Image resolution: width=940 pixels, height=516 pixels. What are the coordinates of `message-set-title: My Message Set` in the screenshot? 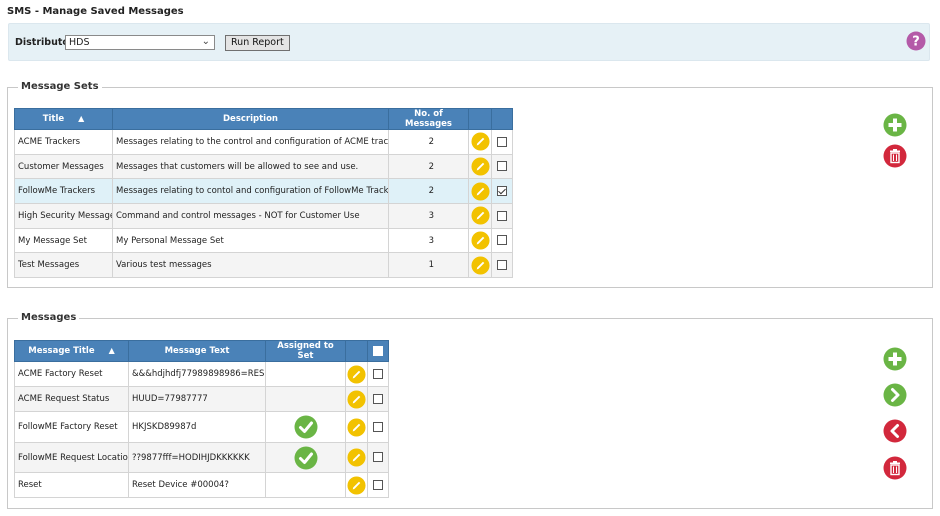 It's located at (63, 240).